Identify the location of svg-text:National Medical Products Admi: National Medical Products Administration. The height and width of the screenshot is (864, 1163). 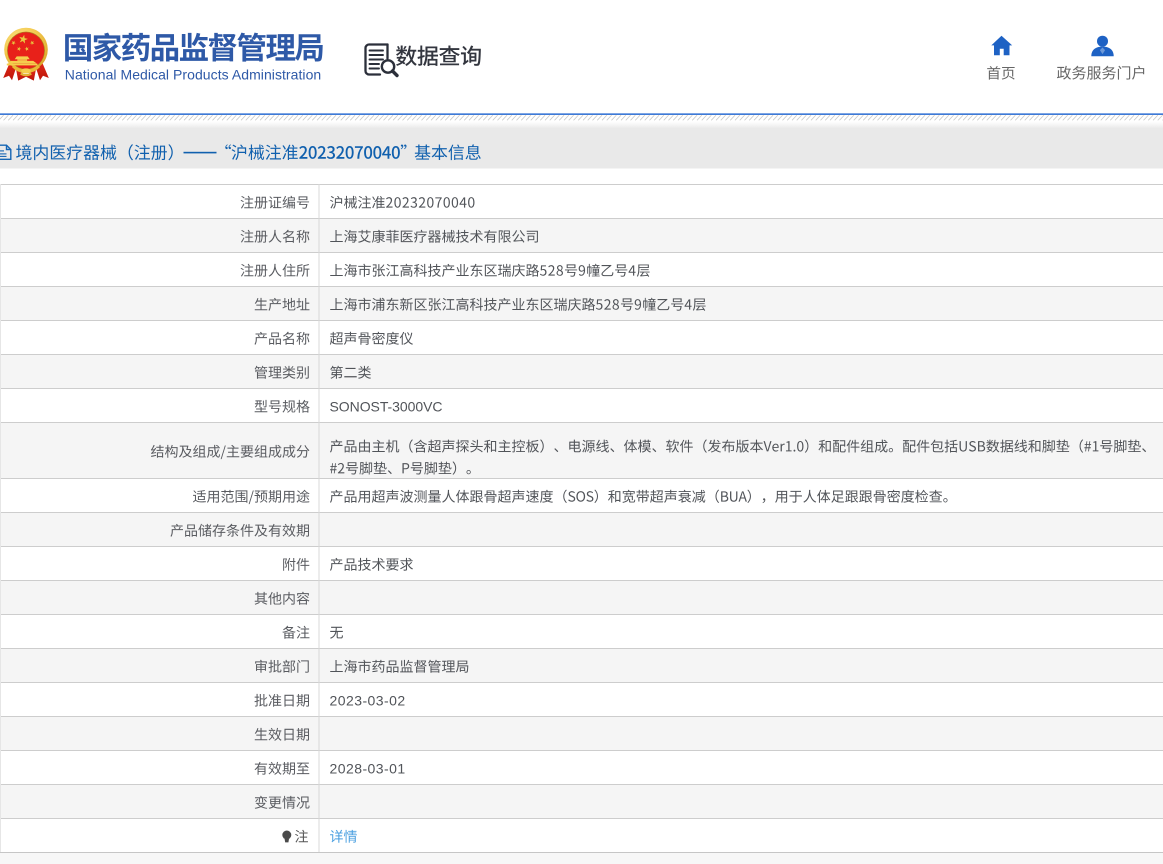
(193, 75).